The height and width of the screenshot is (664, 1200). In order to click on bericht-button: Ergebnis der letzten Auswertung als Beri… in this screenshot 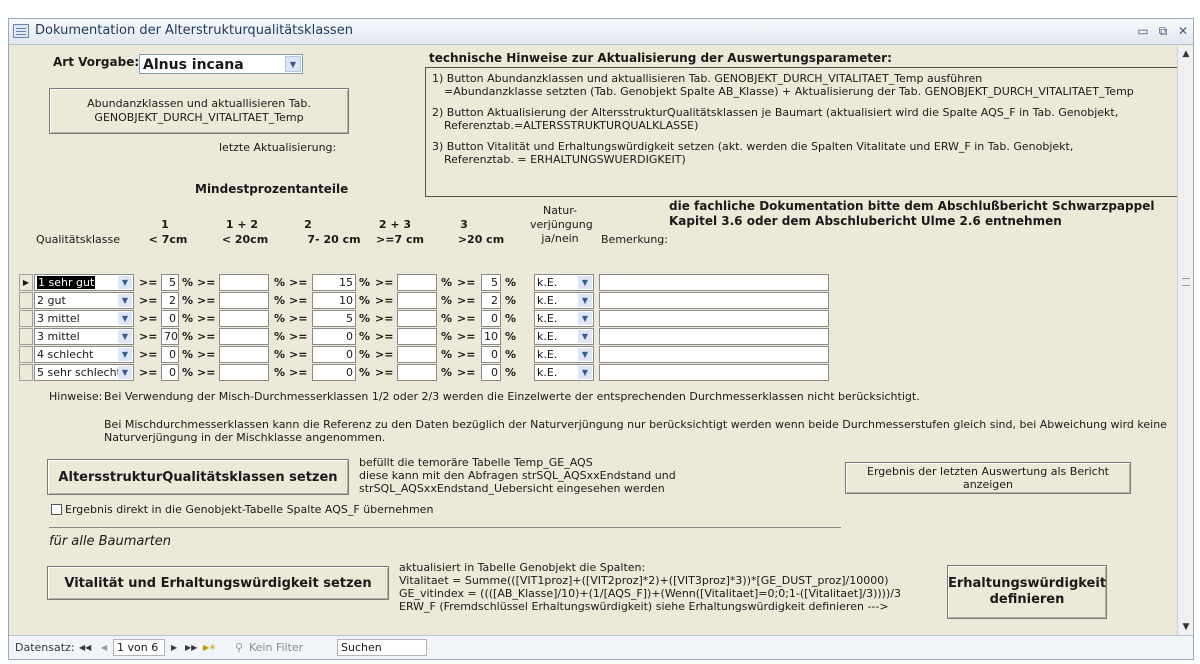, I will do `click(988, 478)`.